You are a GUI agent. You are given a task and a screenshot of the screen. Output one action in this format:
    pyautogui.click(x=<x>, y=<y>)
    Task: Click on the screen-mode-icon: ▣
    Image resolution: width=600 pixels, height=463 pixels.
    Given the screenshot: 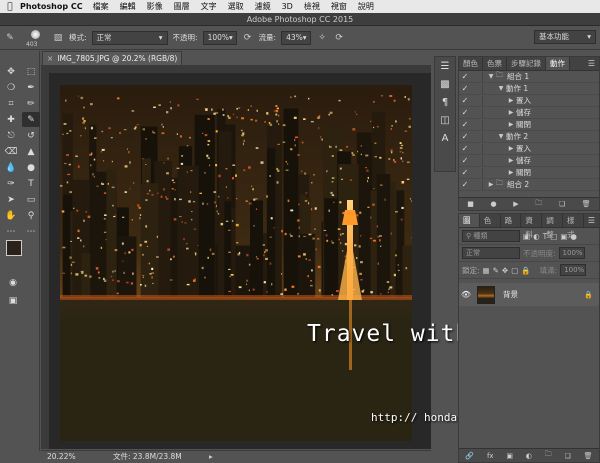 What is the action you would take?
    pyautogui.click(x=13, y=300)
    